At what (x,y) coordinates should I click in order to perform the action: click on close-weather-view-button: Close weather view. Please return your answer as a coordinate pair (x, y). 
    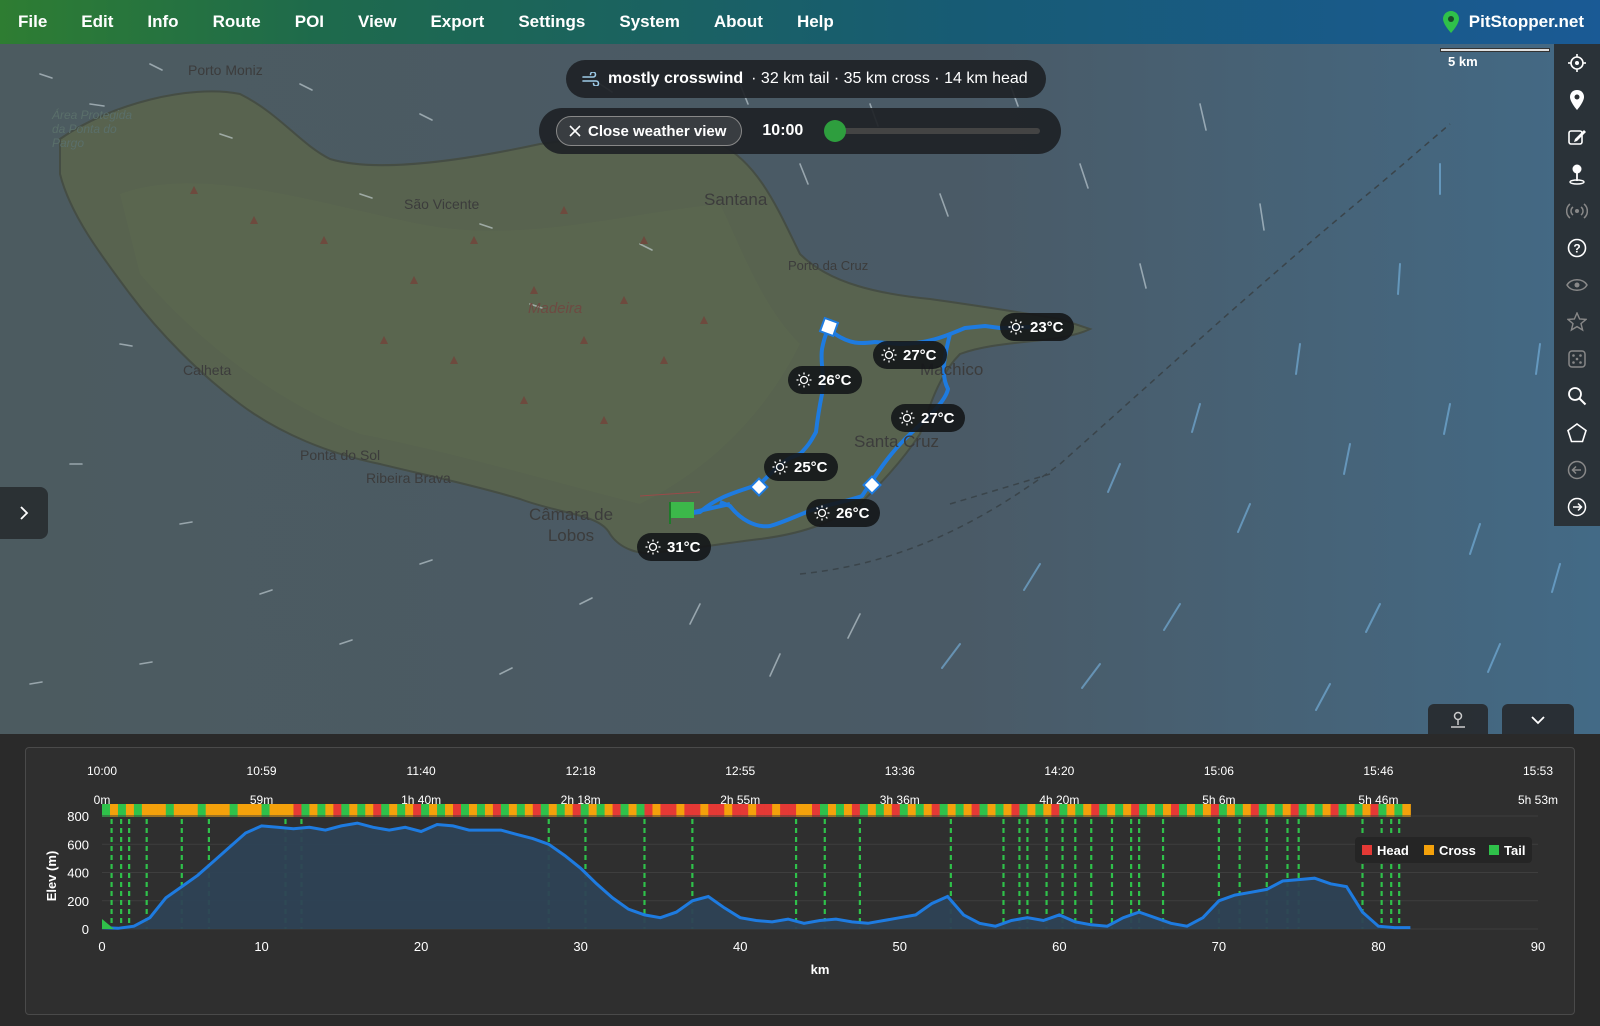
    Looking at the image, I should click on (649, 131).